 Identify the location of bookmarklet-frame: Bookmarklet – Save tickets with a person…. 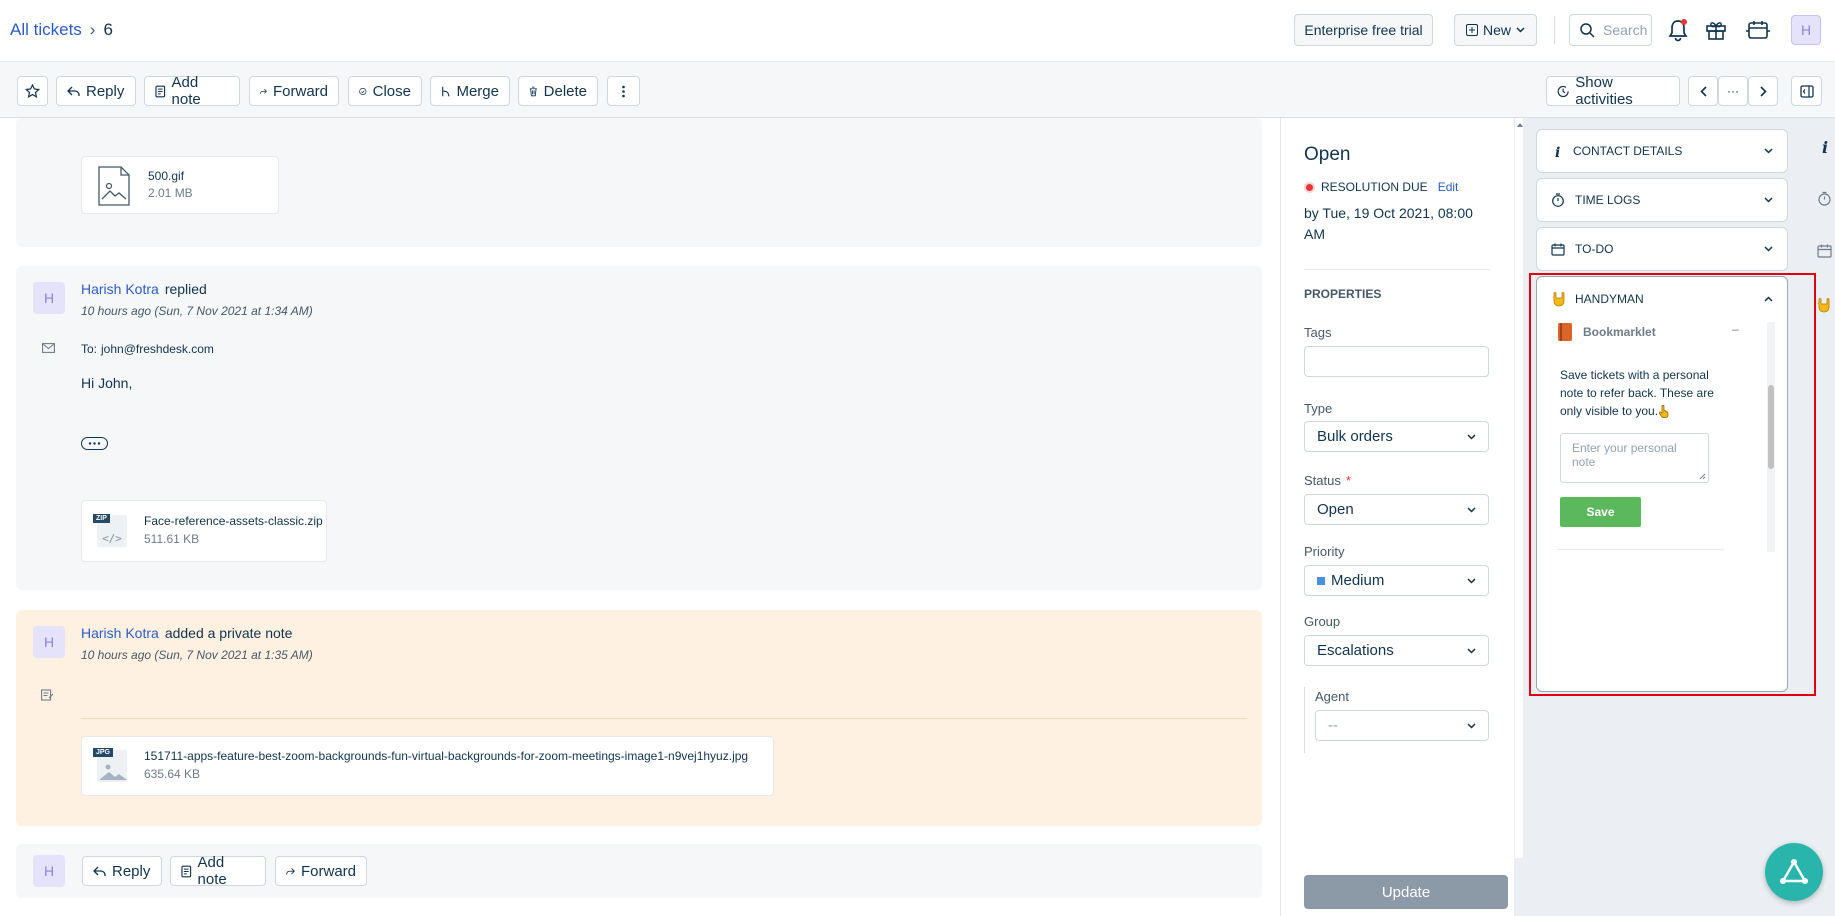
(1658, 437).